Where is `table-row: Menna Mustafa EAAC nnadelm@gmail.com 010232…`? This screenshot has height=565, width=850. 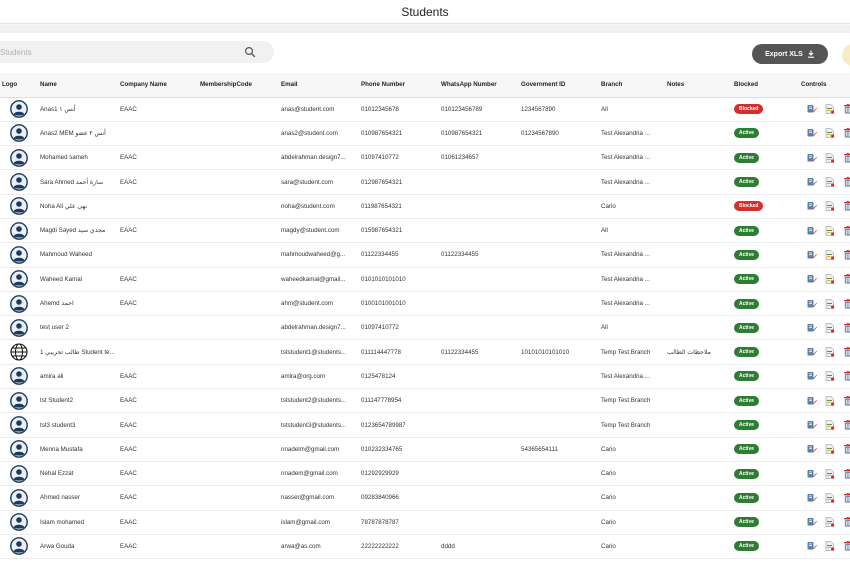 table-row: Menna Mustafa EAAC nnadelm@gmail.com 010232… is located at coordinates (425, 449).